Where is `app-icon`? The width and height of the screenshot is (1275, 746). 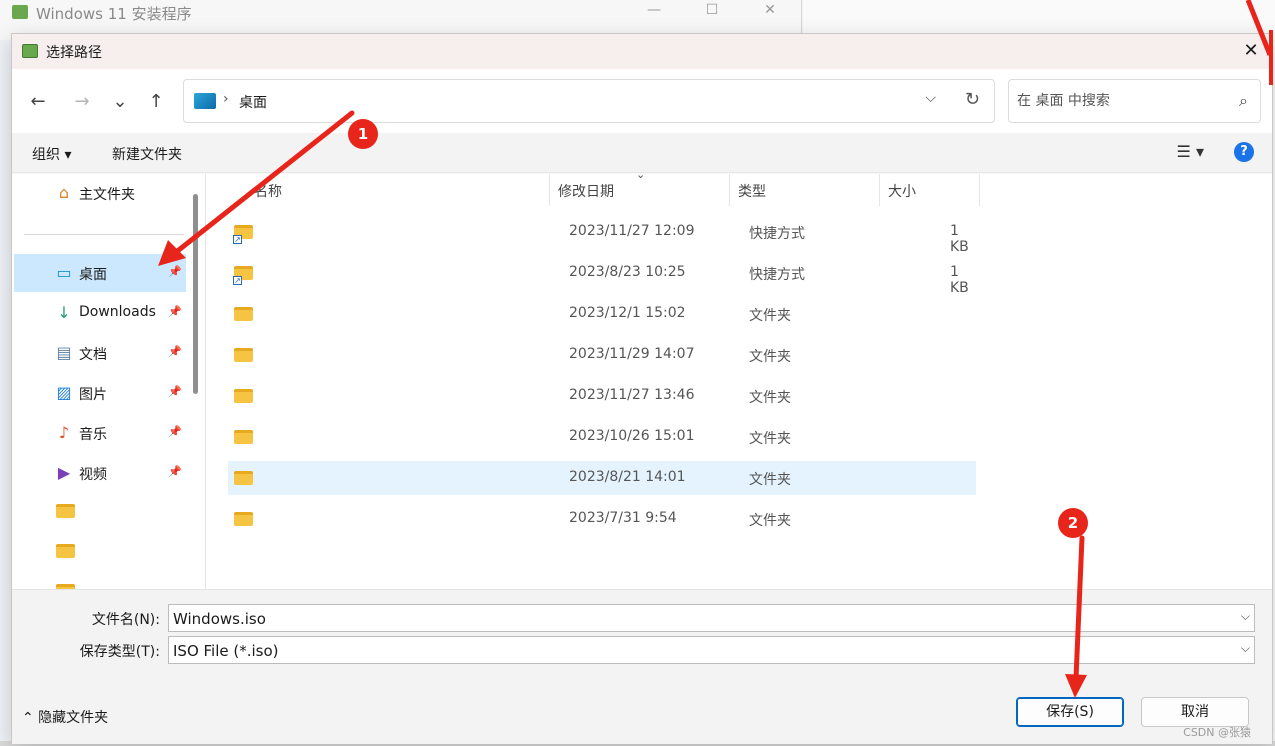
app-icon is located at coordinates (20, 12).